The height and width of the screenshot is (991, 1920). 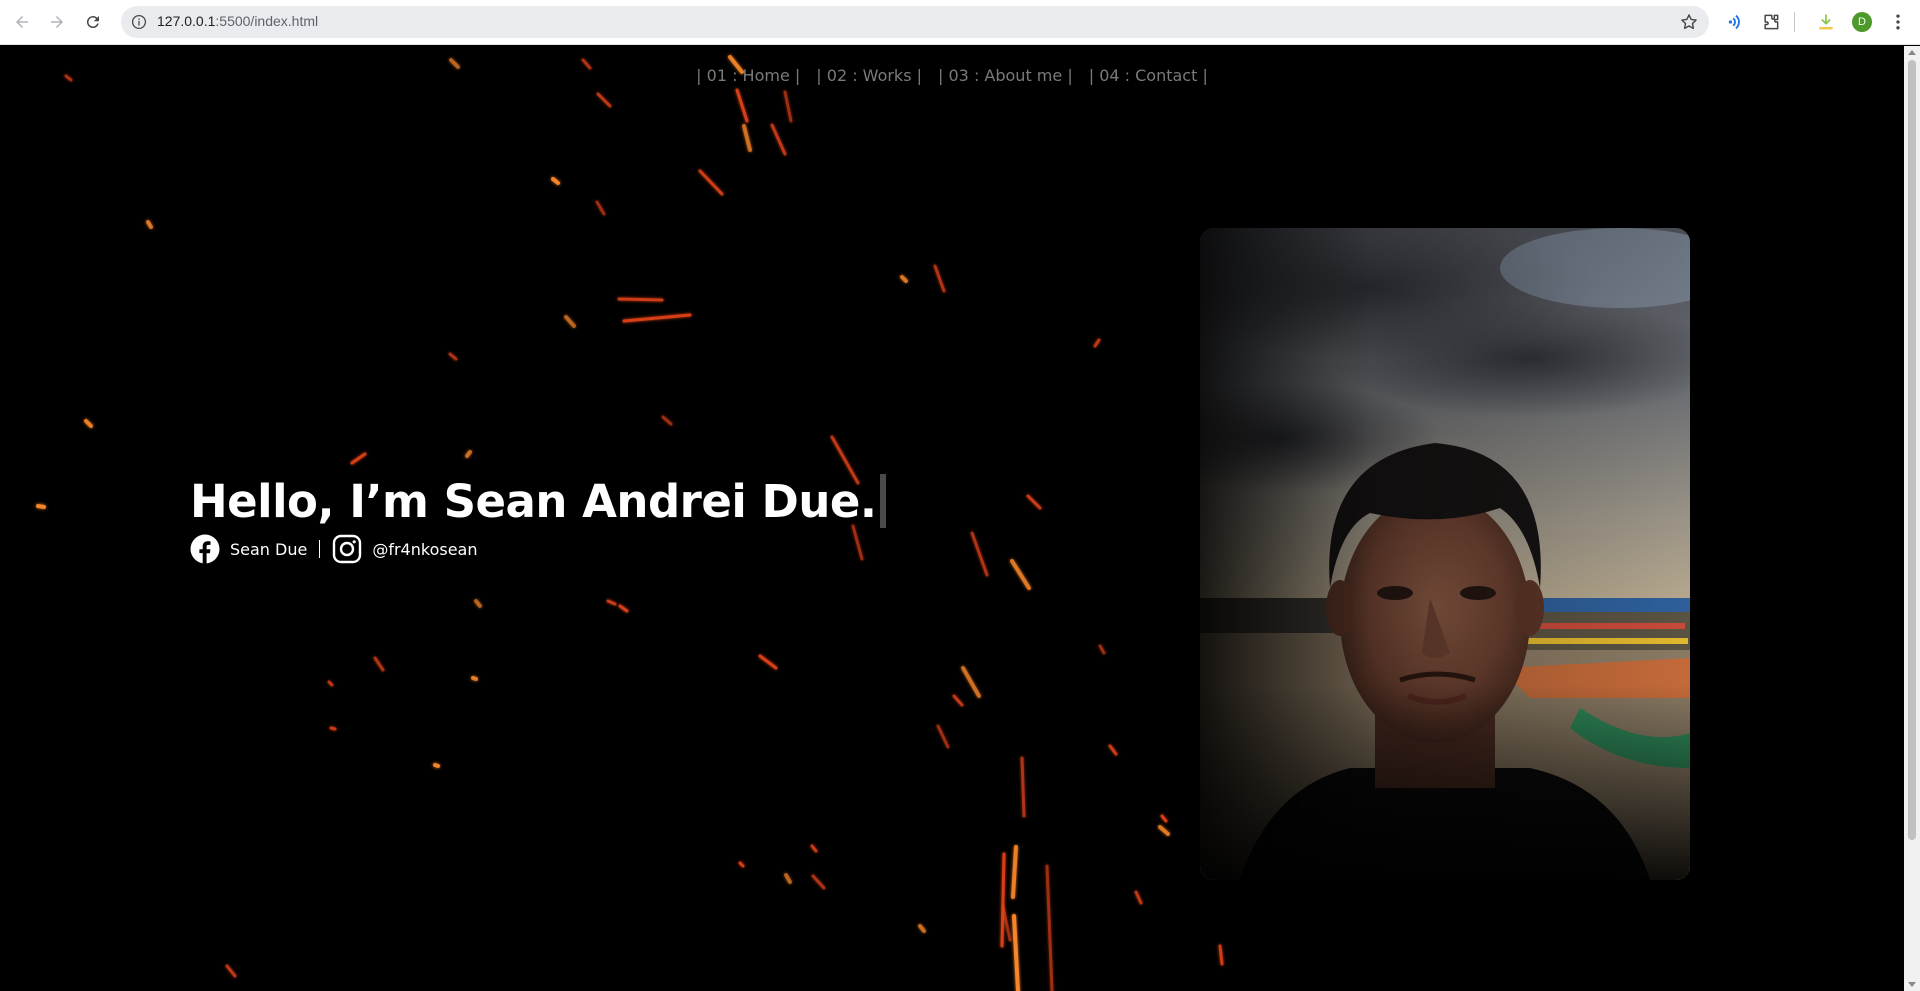 I want to click on nav-home: | 01 : Home |, so click(x=748, y=75).